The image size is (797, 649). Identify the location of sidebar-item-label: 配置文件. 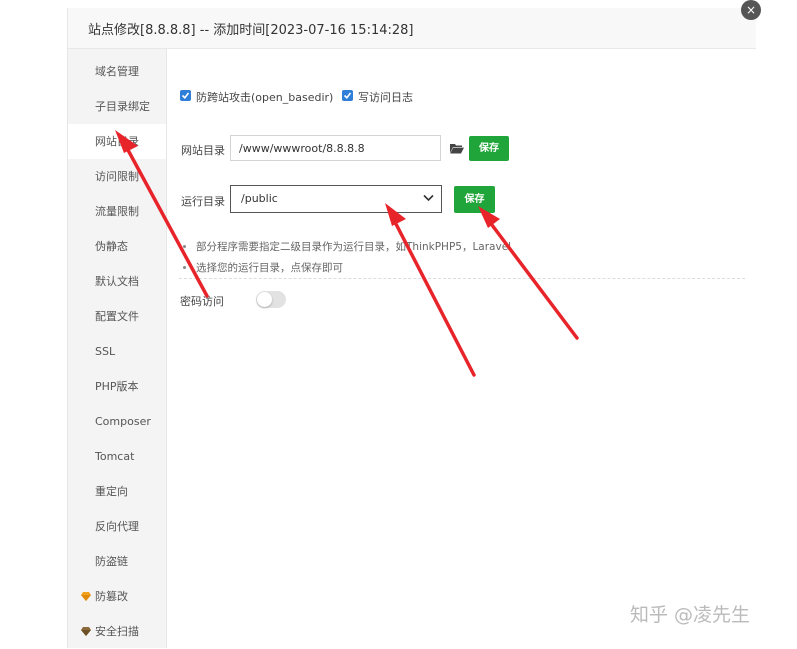
(117, 316).